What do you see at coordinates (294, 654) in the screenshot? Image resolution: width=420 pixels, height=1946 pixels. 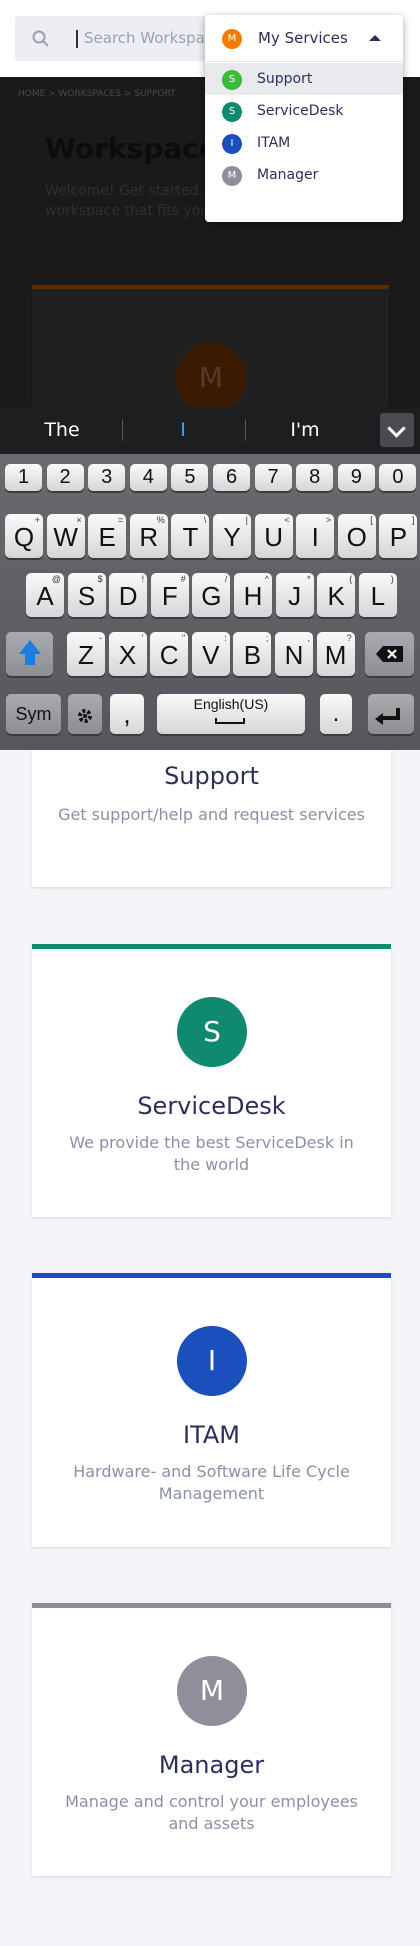 I see `key-n: N,` at bounding box center [294, 654].